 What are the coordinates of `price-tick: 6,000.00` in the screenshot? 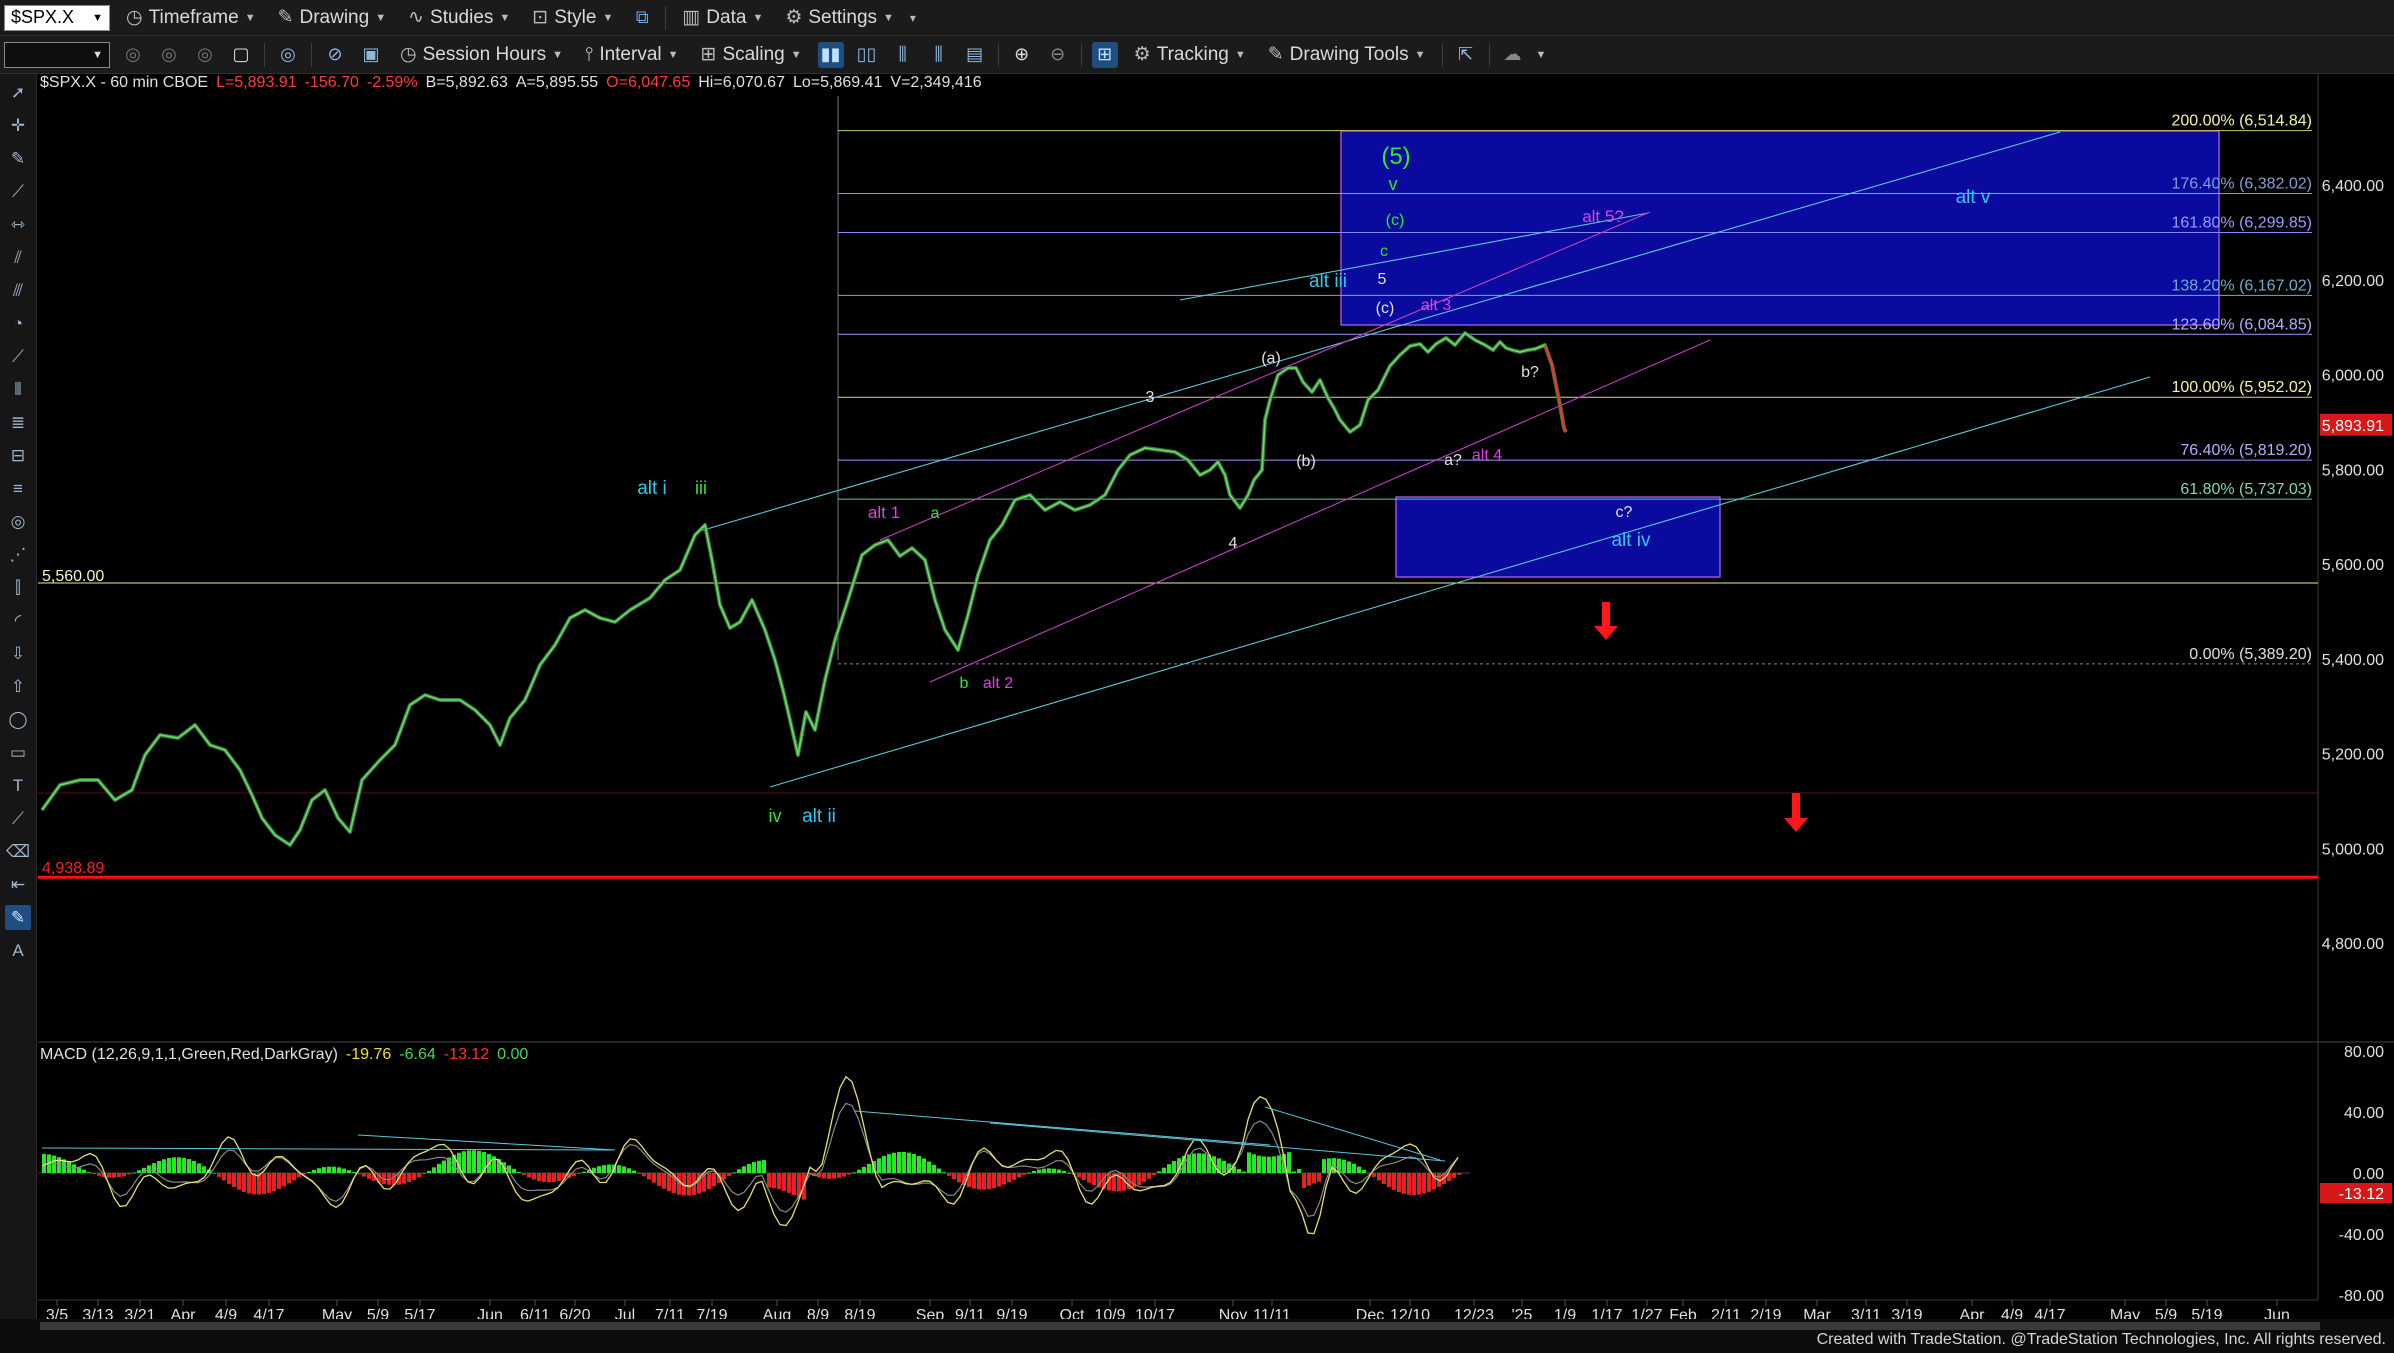 It's located at (2353, 376).